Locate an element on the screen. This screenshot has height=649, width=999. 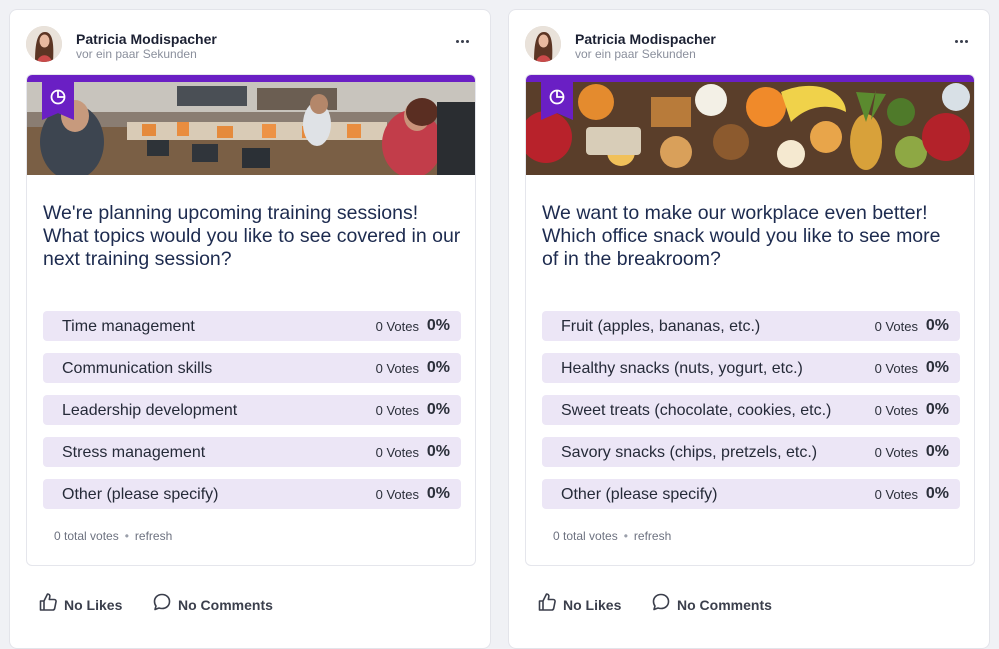
poll-option: Time management 0 Votes 0% is located at coordinates (252, 326).